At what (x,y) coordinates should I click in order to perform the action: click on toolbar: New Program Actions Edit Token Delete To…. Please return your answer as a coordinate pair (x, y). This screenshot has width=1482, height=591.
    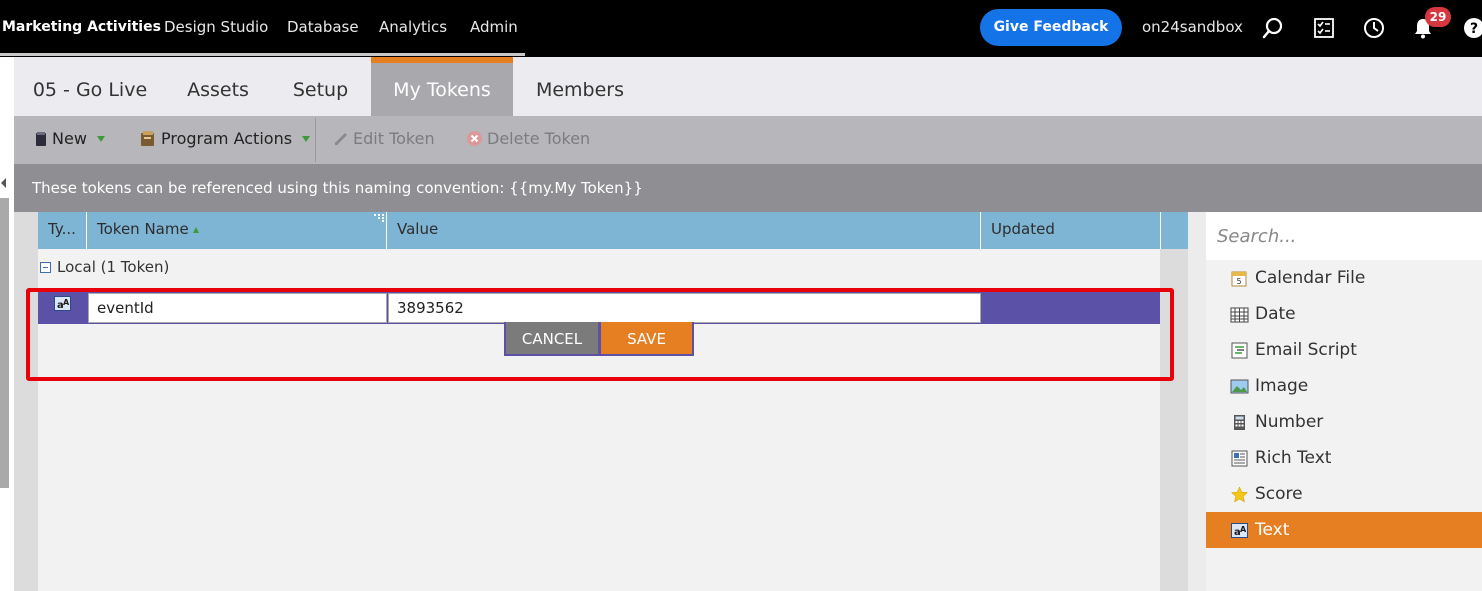
    Looking at the image, I should click on (748, 140).